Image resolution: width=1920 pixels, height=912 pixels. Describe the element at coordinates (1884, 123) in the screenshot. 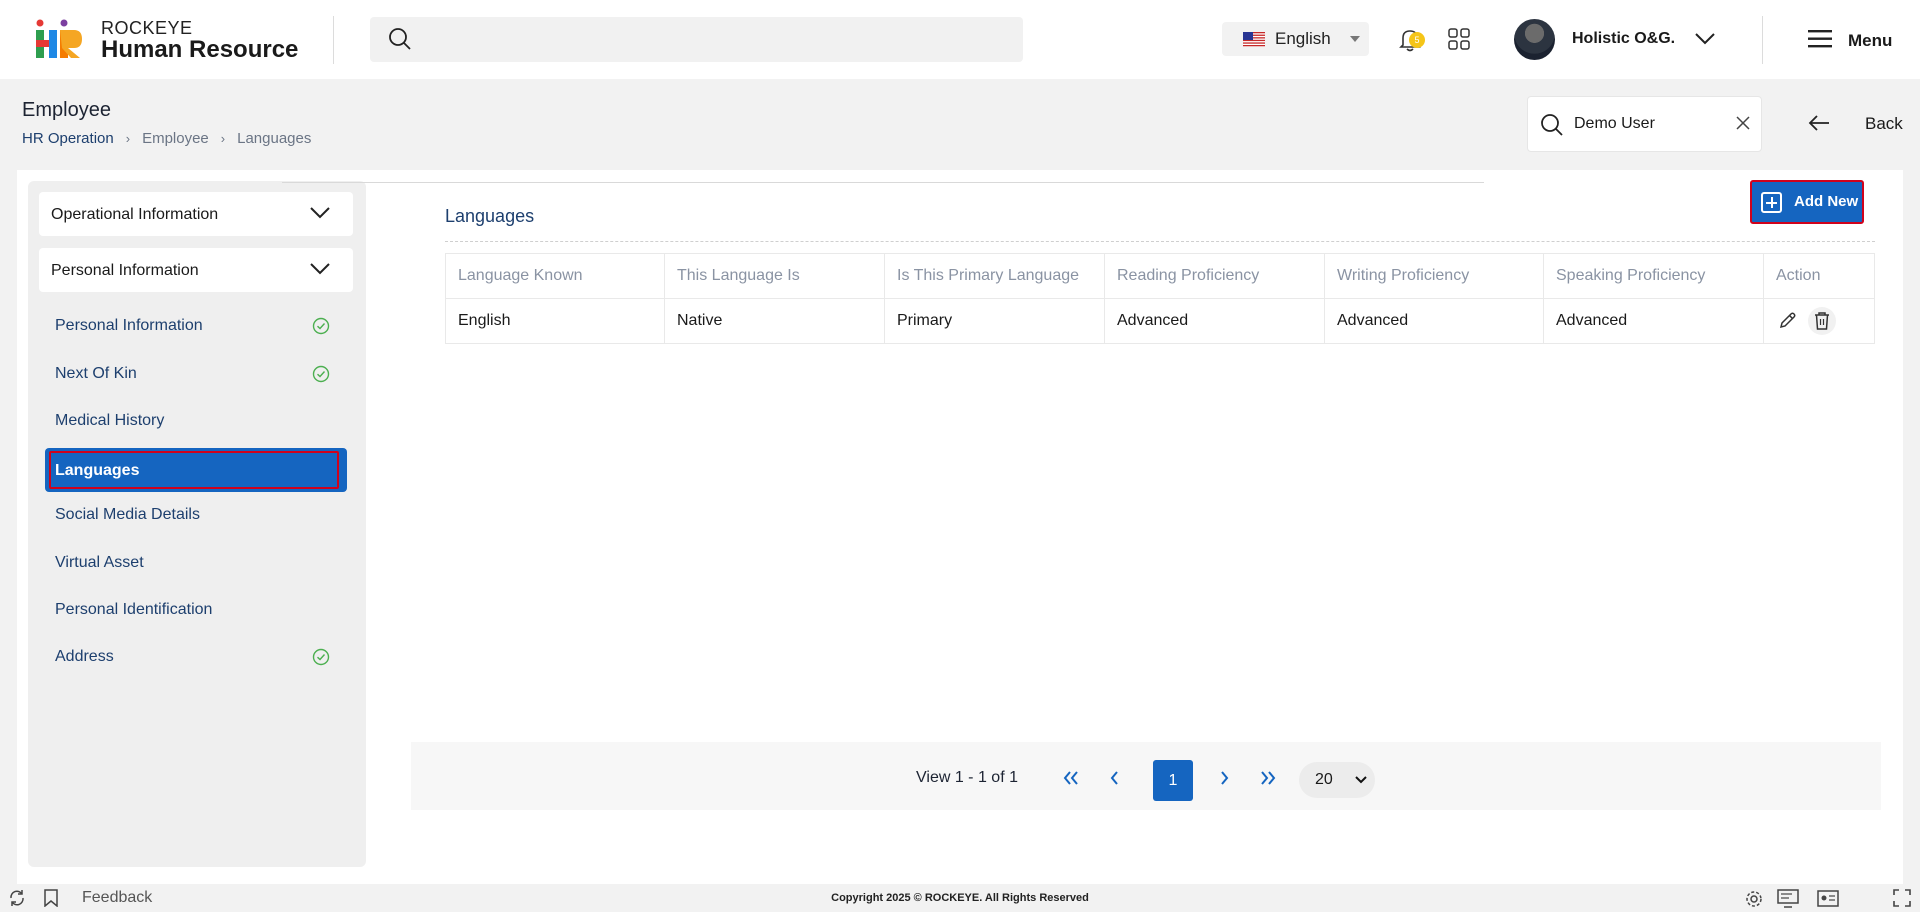

I see `back-label: Back` at that location.